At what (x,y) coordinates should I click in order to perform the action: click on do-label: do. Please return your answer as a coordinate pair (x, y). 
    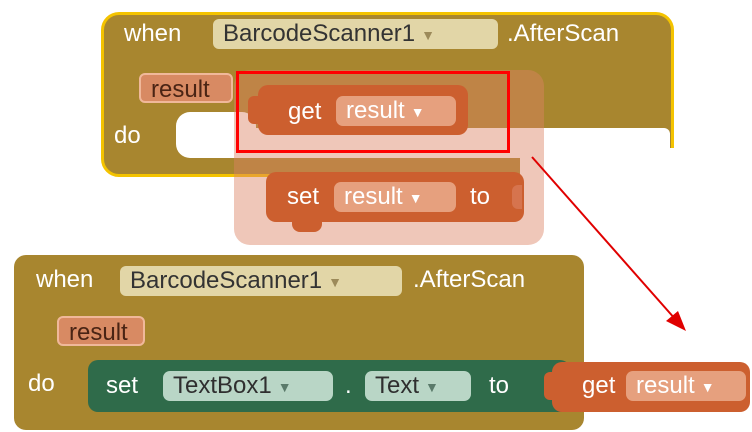
    Looking at the image, I should click on (41, 383).